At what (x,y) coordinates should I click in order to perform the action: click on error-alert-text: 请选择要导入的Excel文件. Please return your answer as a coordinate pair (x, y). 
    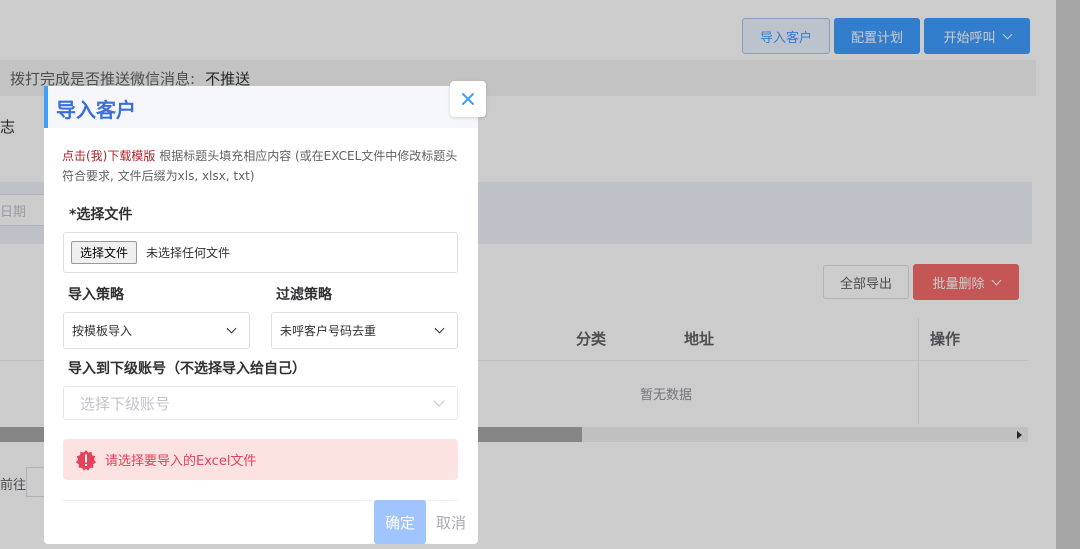
    Looking at the image, I should click on (181, 461).